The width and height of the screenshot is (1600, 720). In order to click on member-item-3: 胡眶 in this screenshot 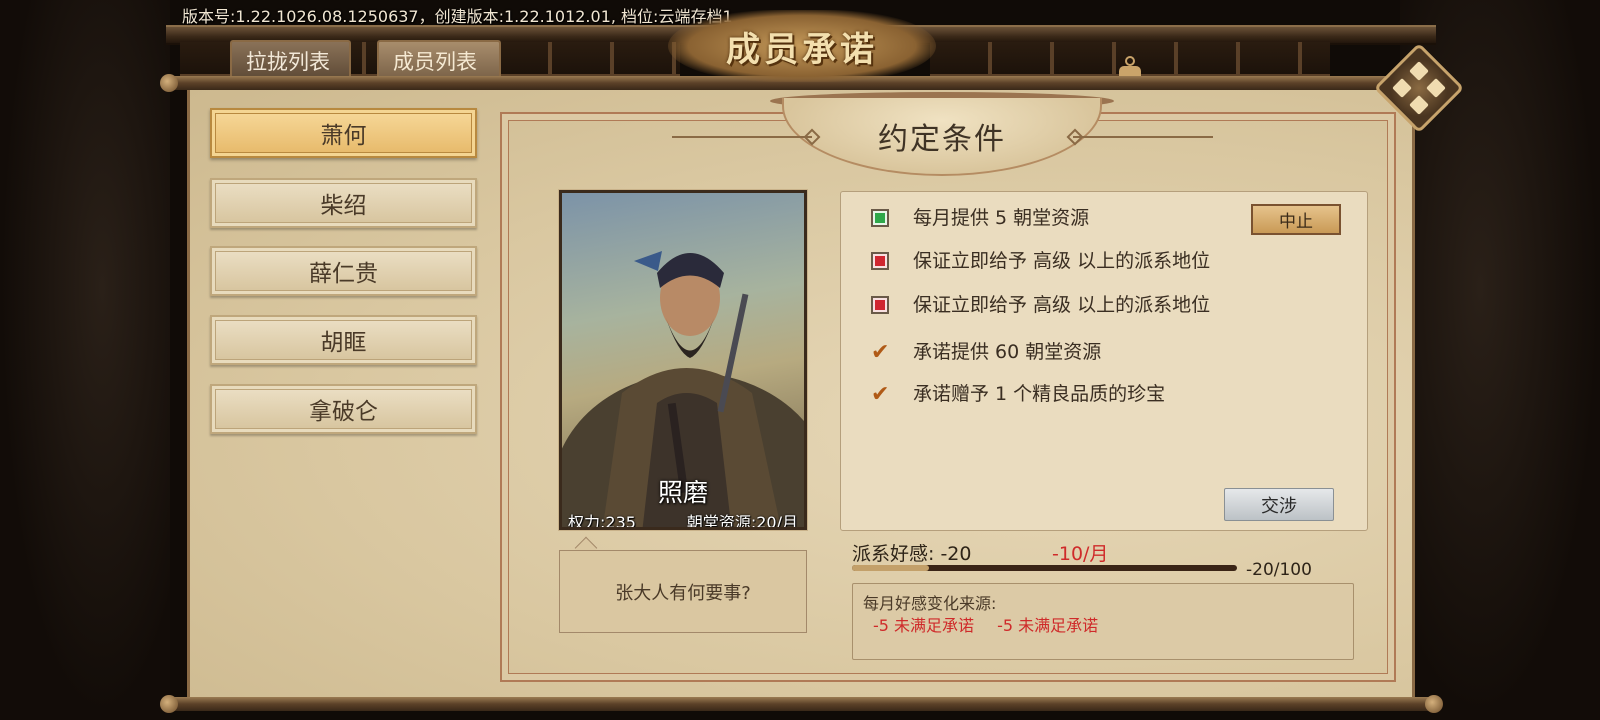, I will do `click(343, 340)`.